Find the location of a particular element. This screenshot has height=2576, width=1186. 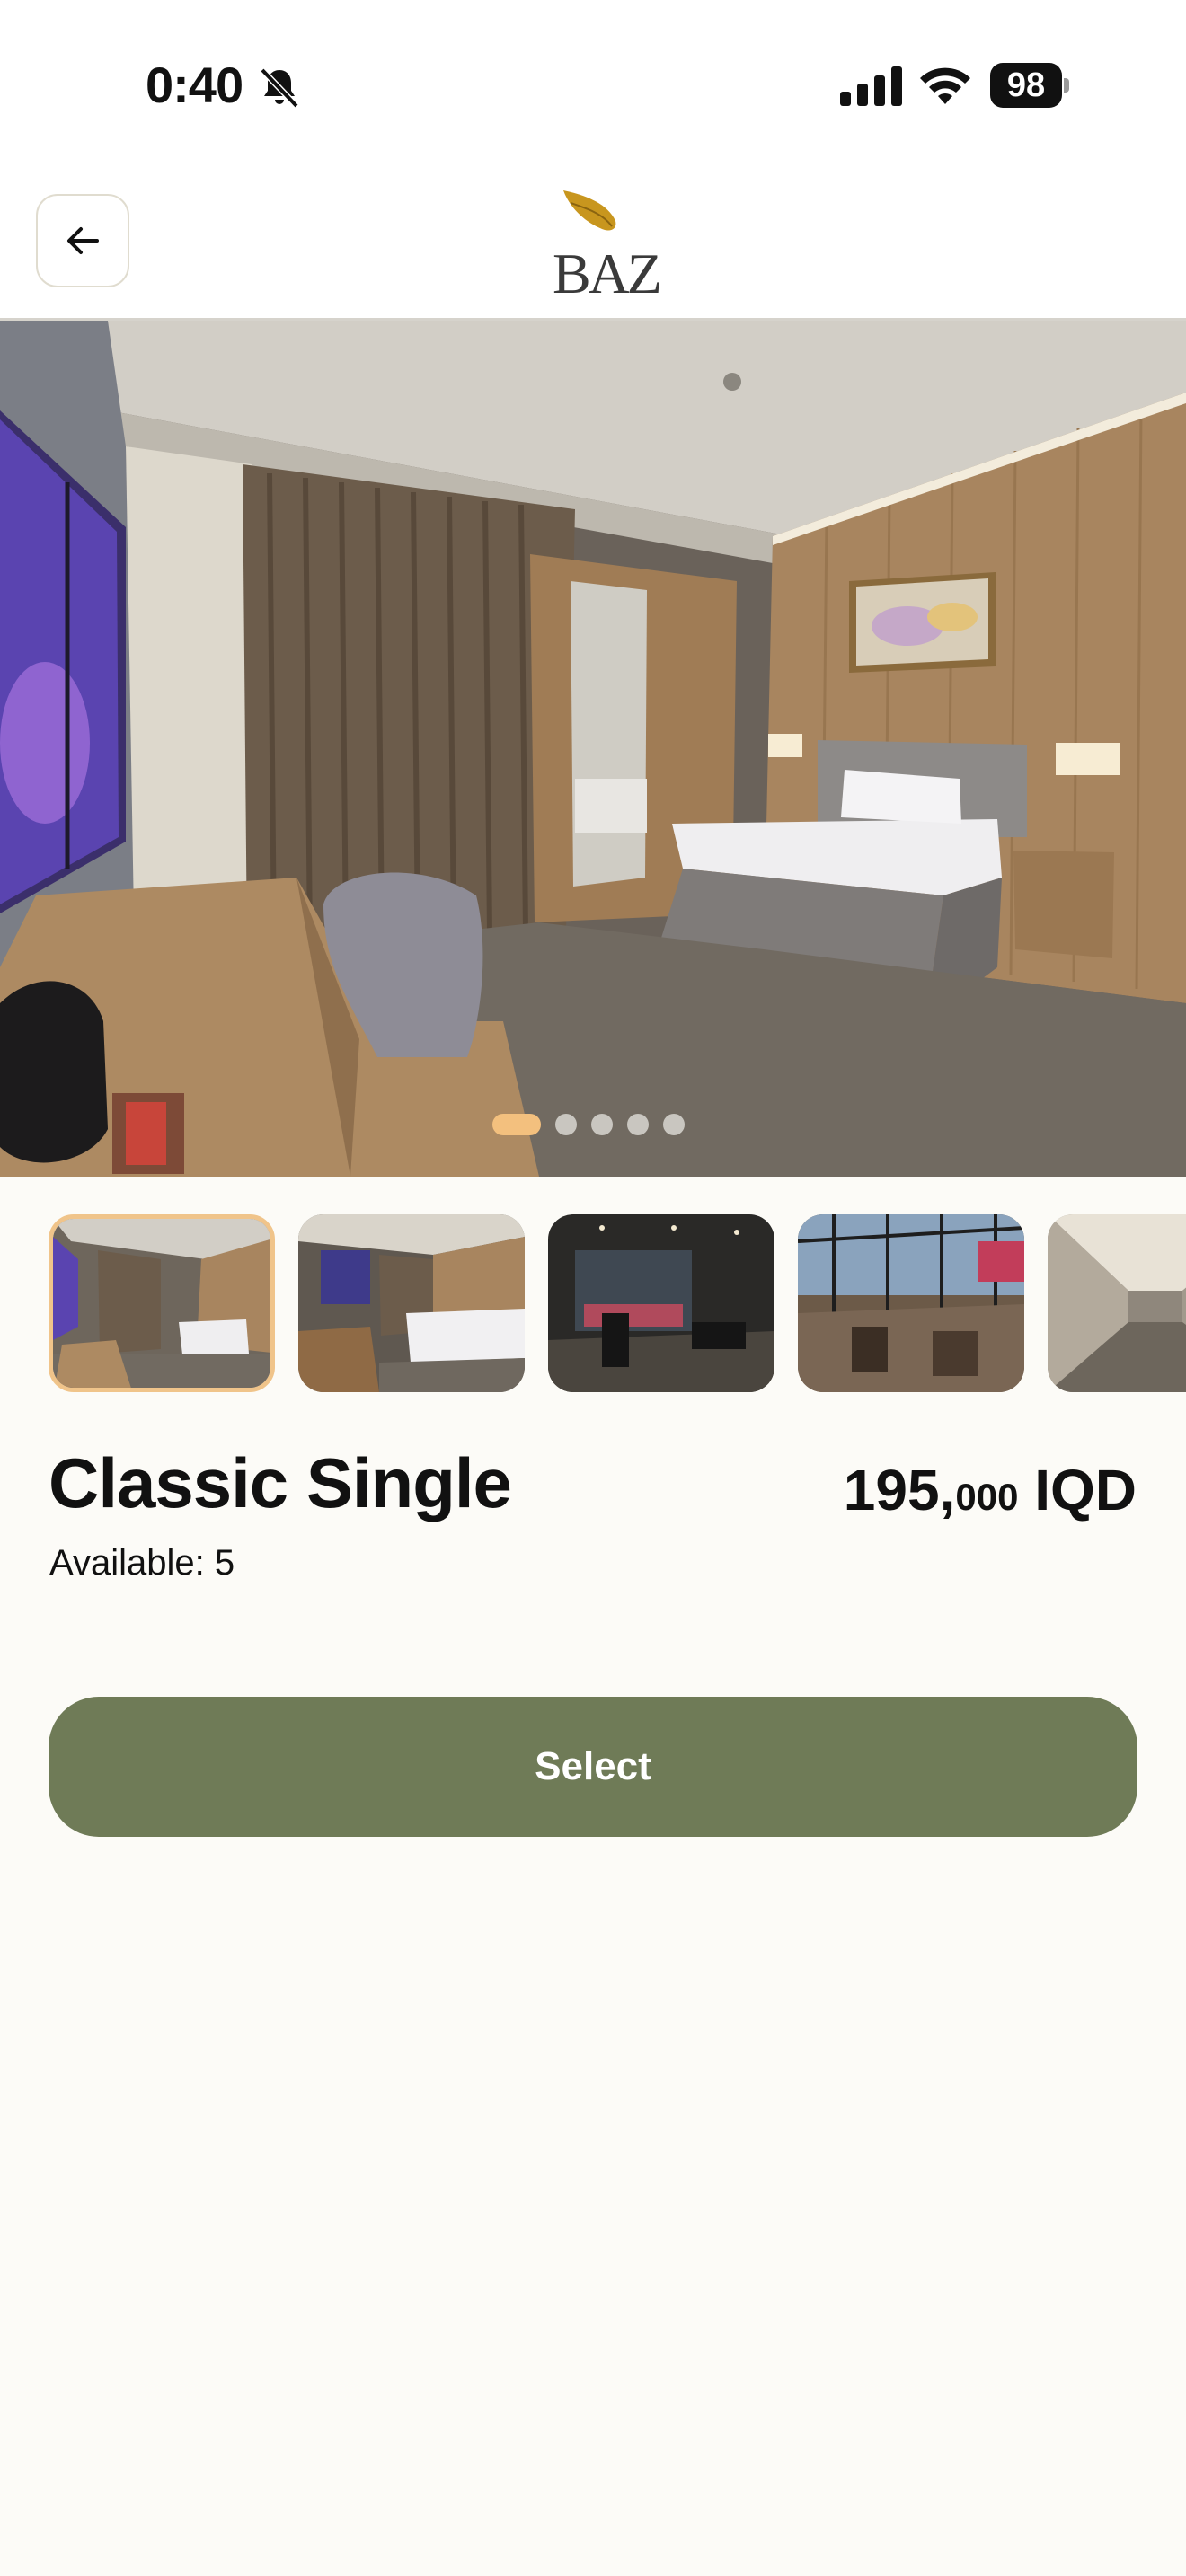

leaf-logo-icon is located at coordinates (589, 210).